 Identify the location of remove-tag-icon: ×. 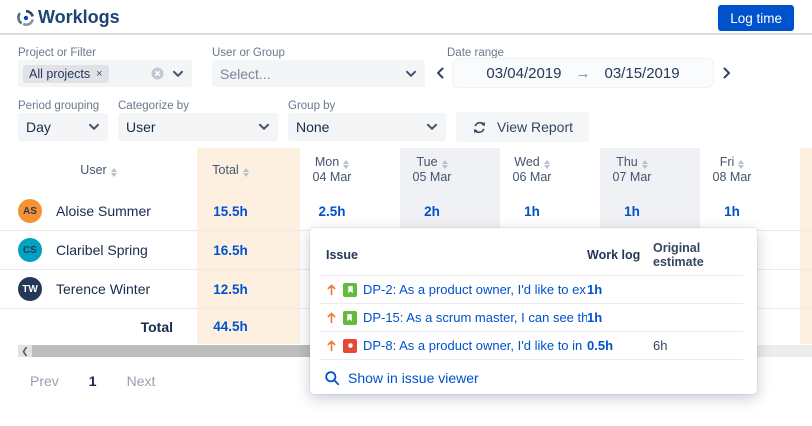
(99, 74).